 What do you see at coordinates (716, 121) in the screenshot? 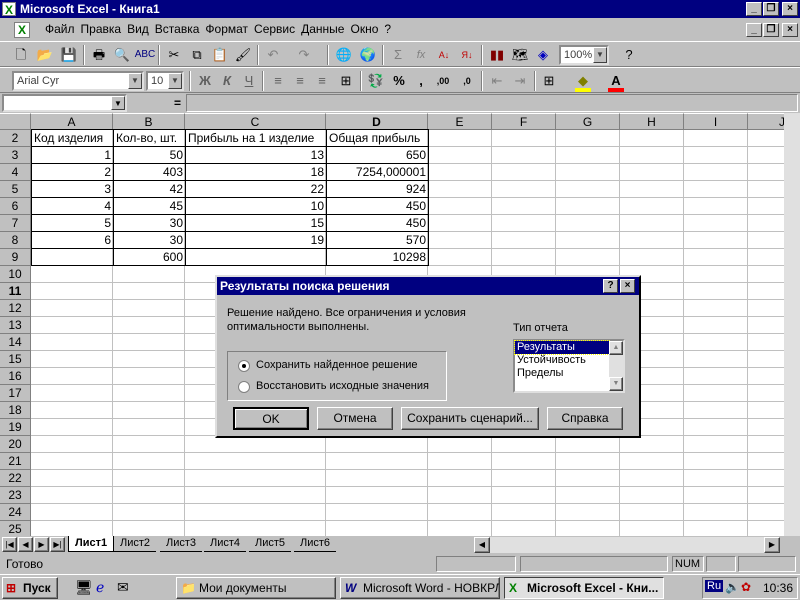
I see `column-header: I` at bounding box center [716, 121].